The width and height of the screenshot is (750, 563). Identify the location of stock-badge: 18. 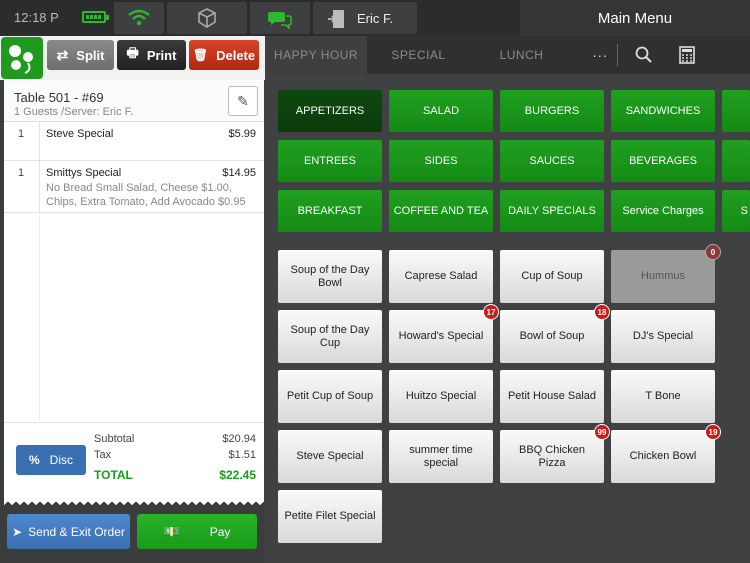
(602, 312).